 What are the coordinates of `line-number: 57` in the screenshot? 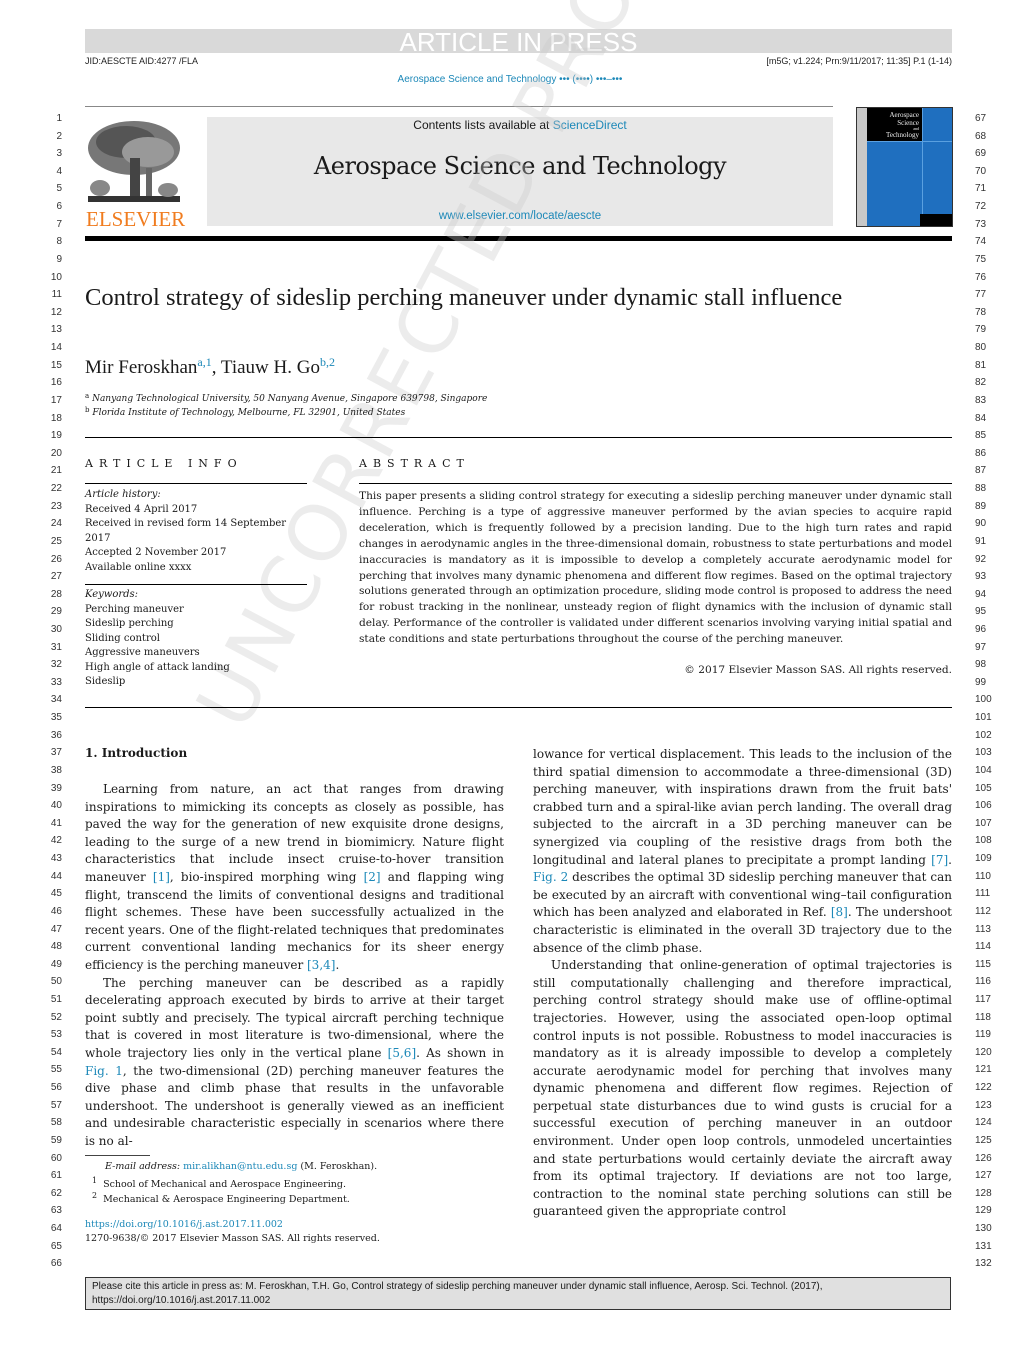 It's located at (56, 1105).